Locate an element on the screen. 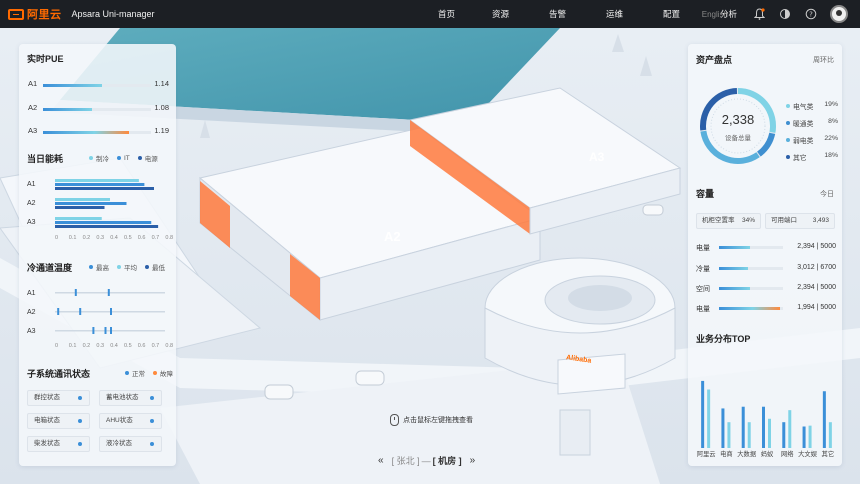 This screenshot has height=484, width=860. cold-aisle-title: 冷通道温度 is located at coordinates (50, 268).